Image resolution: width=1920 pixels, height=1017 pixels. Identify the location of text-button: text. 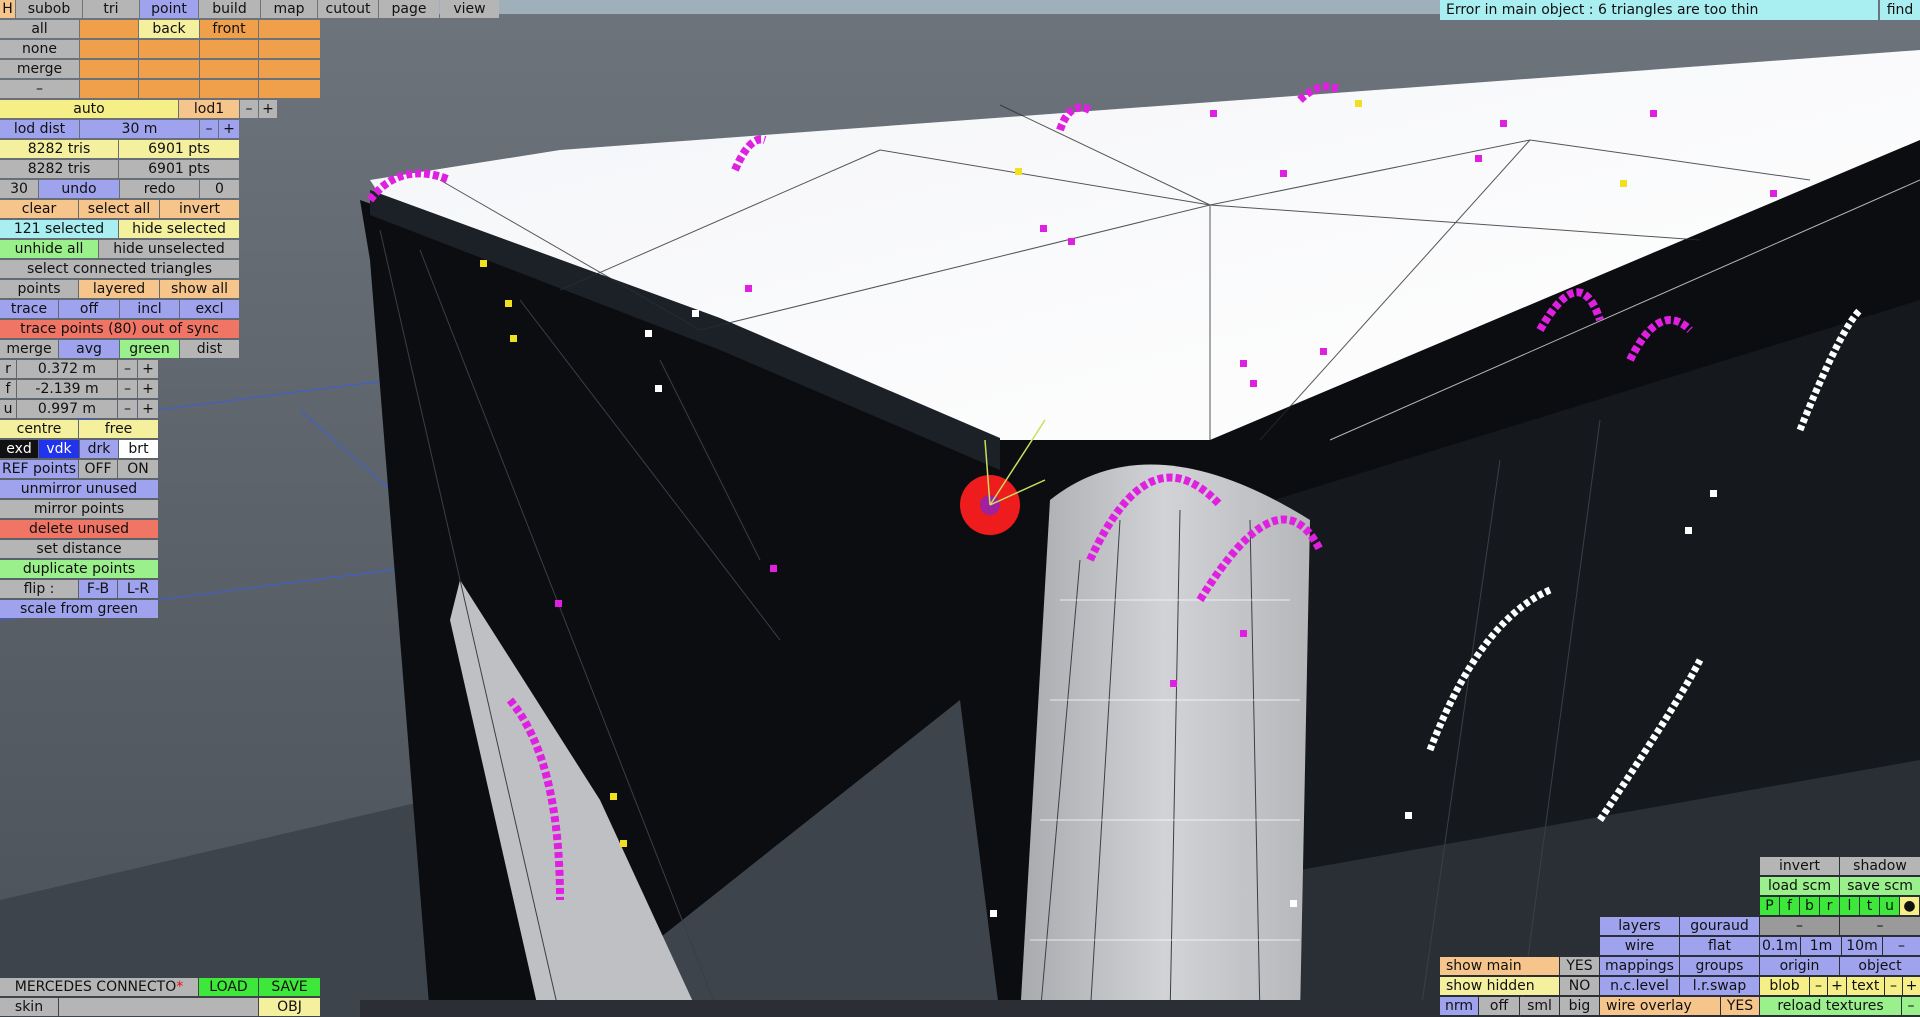
(1865, 986).